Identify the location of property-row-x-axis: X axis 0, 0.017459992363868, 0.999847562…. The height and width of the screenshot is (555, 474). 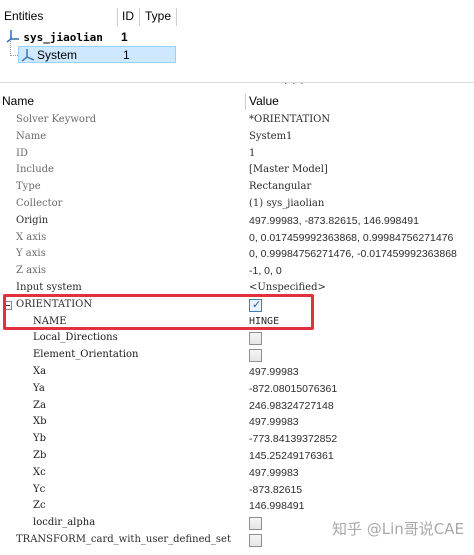
(237, 238).